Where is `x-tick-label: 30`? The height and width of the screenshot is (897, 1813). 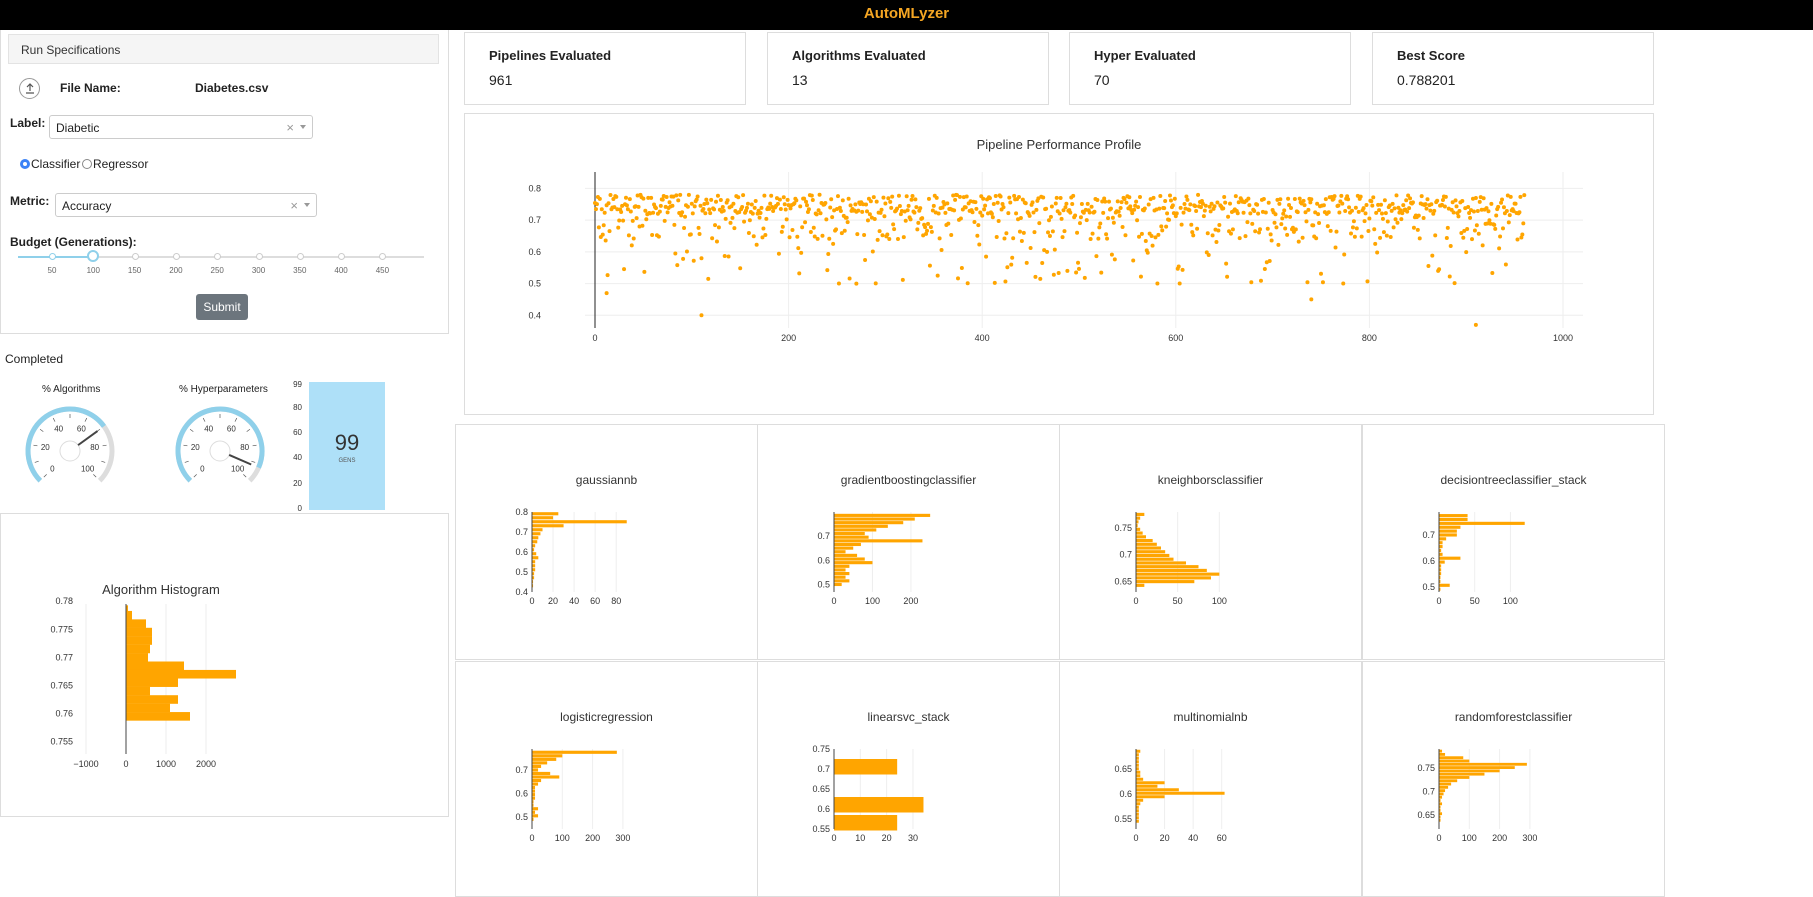
x-tick-label: 30 is located at coordinates (913, 838).